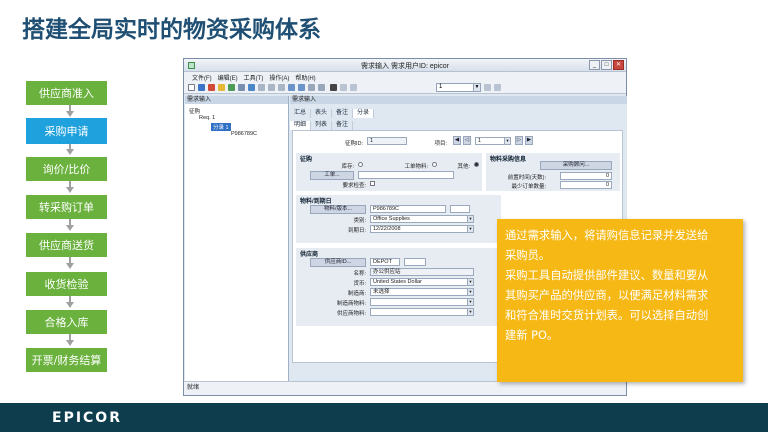 The image size is (768, 432). I want to click on flow-step-receiving-inspection: 收货检验, so click(66, 284).